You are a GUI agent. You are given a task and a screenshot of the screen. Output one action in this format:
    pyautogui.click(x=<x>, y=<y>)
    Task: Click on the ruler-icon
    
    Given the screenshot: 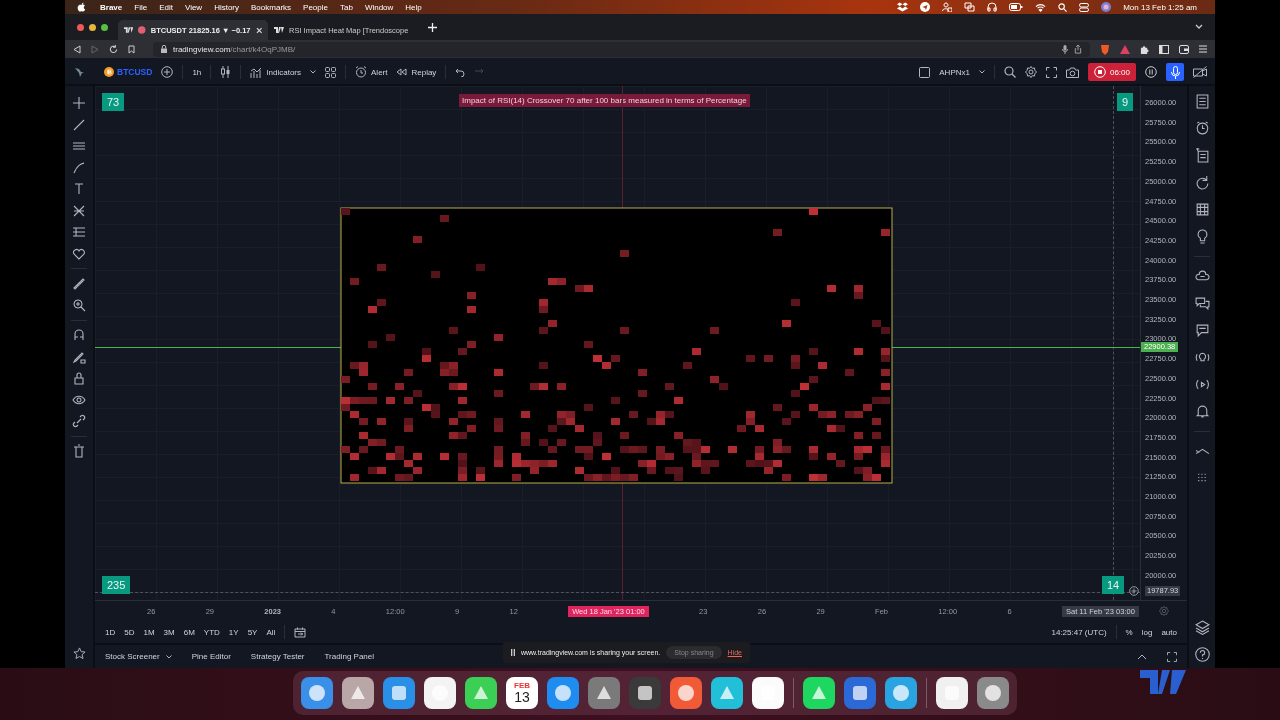 What is the action you would take?
    pyautogui.click(x=79, y=283)
    